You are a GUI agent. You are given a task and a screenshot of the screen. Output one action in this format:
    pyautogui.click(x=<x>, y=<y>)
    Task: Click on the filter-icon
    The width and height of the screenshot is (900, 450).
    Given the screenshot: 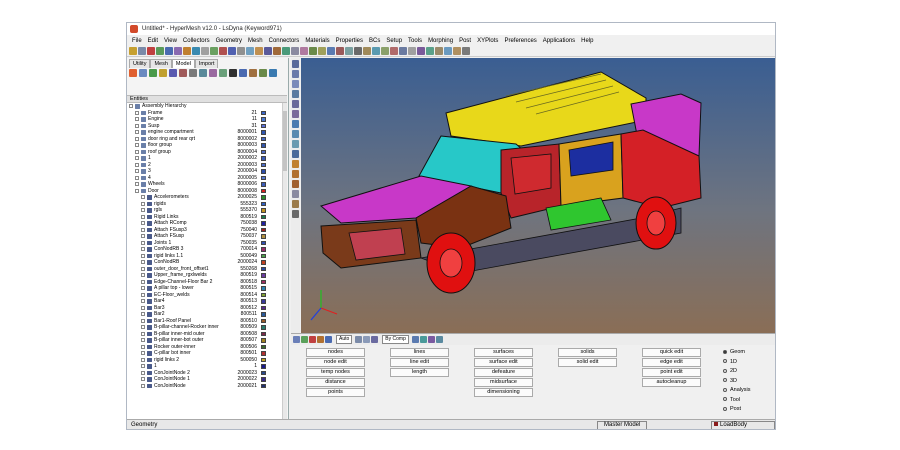 What is the action you would take?
    pyautogui.click(x=193, y=73)
    